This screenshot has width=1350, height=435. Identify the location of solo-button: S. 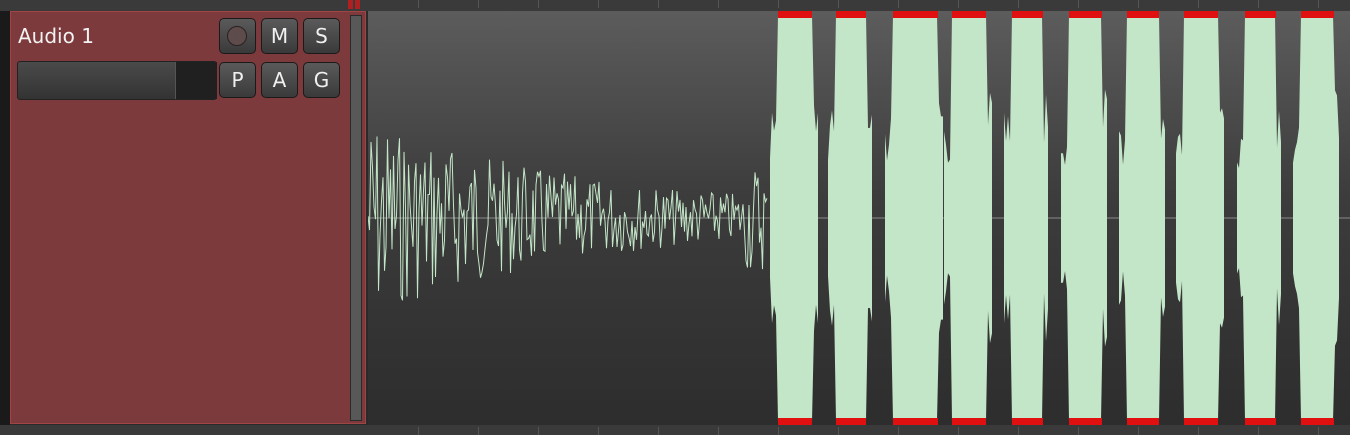
(321, 36).